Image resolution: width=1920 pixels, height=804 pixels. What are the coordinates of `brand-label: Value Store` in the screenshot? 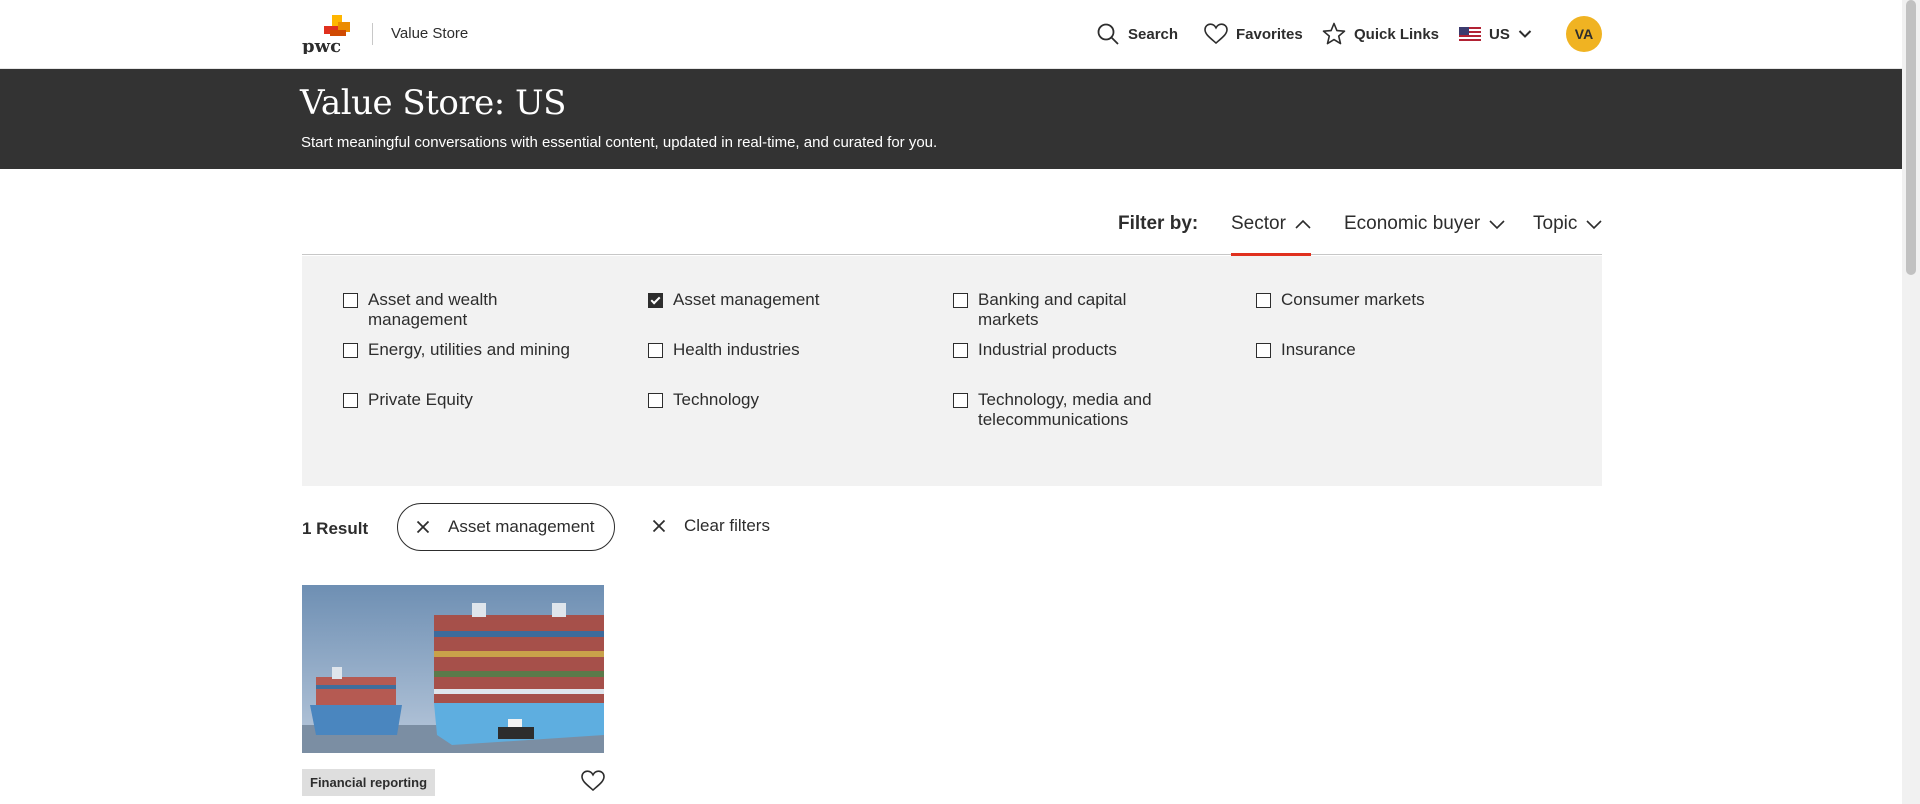 It's located at (429, 33).